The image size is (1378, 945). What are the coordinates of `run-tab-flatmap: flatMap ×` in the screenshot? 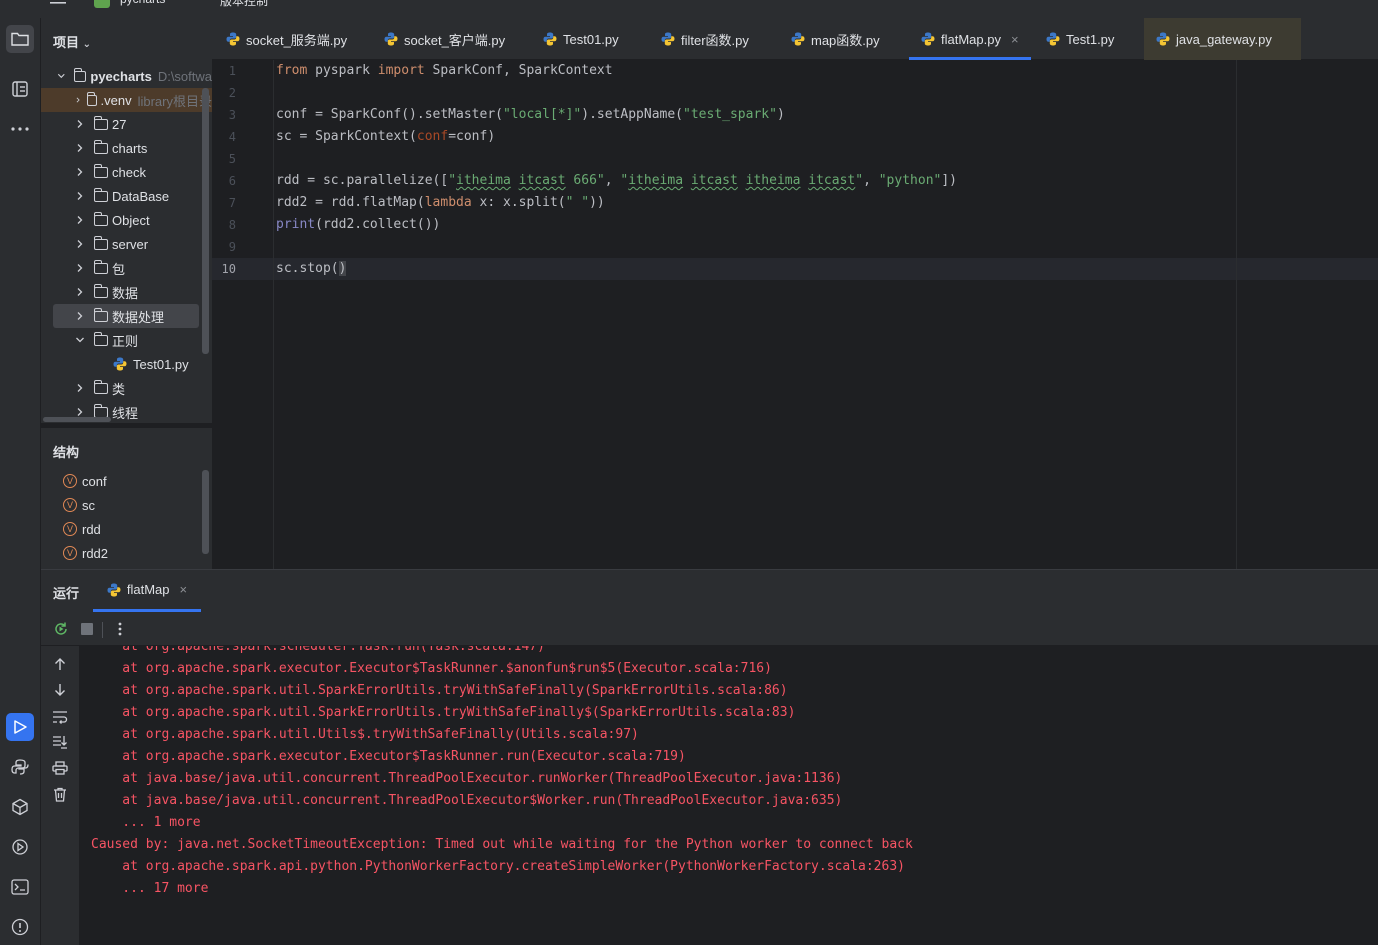 It's located at (147, 591).